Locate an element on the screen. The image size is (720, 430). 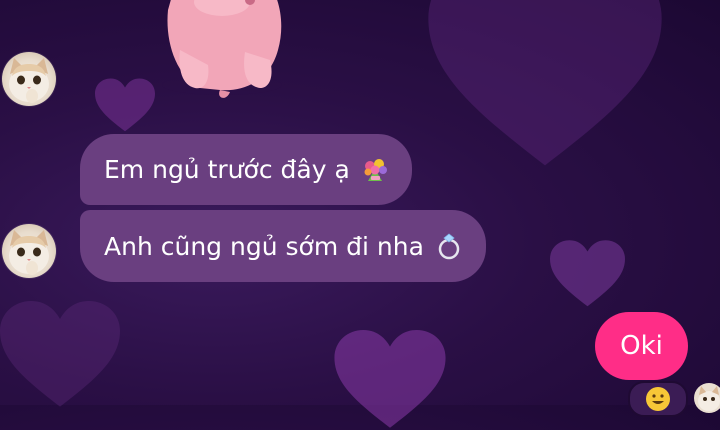
sent-message: Oki is located at coordinates (641, 346).